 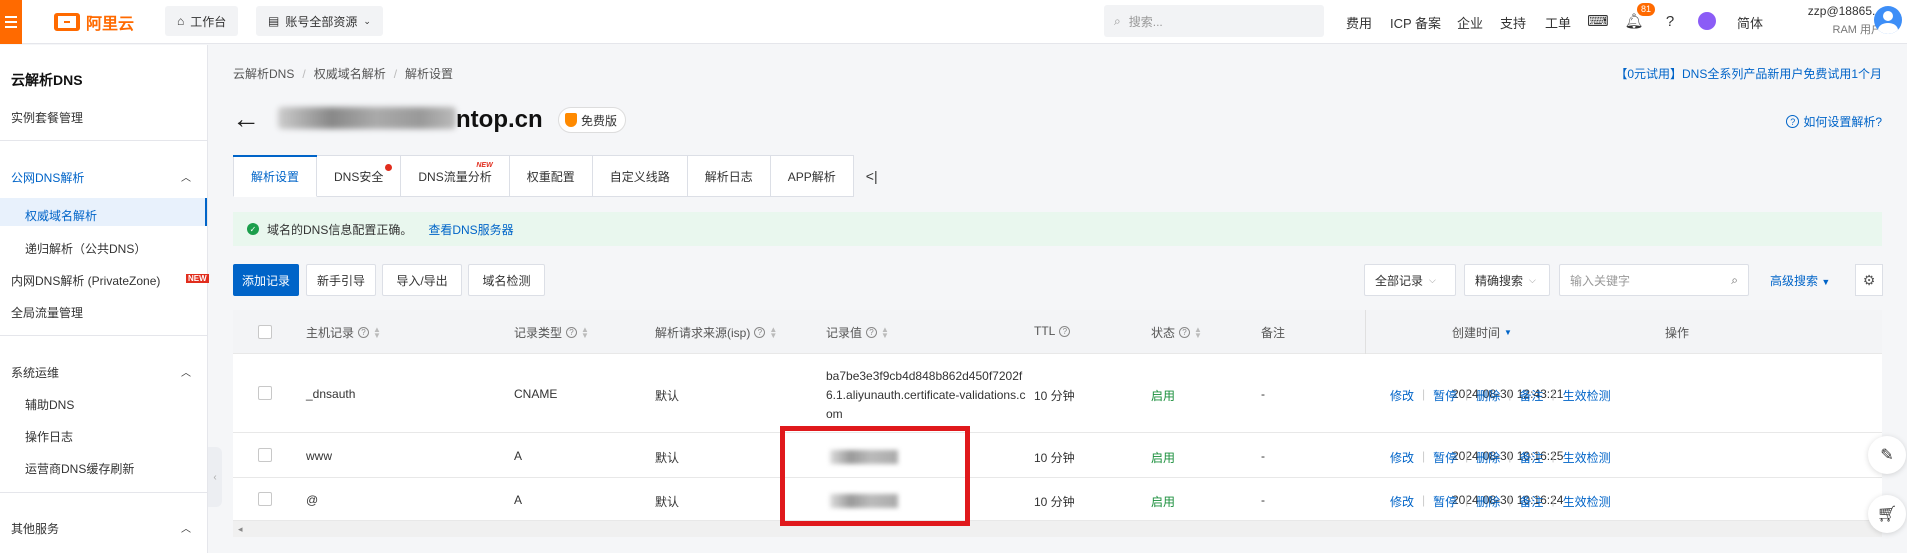 What do you see at coordinates (1176, 332) in the screenshot?
I see `col-status: 状态? ▲ ▼` at bounding box center [1176, 332].